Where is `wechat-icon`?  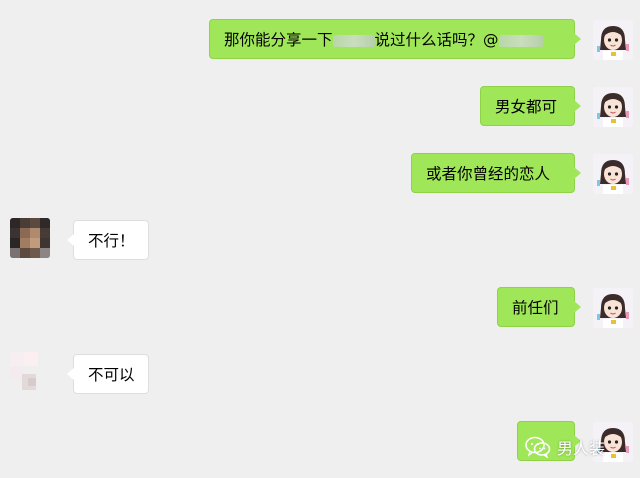
wechat-icon is located at coordinates (538, 447).